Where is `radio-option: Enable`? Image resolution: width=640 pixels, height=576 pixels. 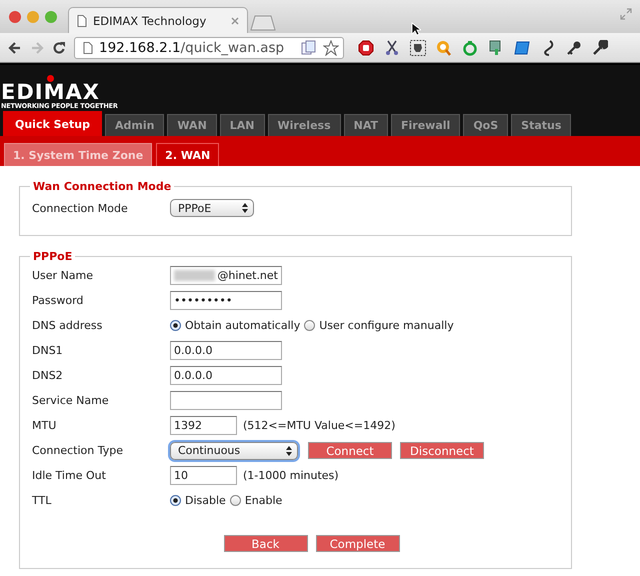
radio-option: Enable is located at coordinates (256, 500).